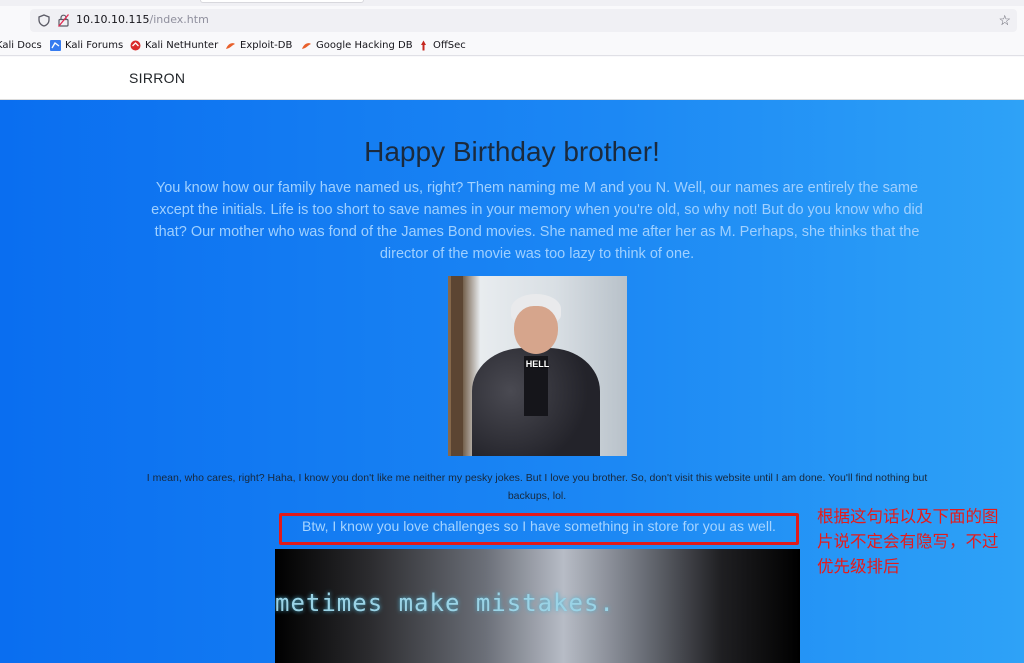 This screenshot has width=1024, height=663. Describe the element at coordinates (266, 45) in the screenshot. I see `bookmark-label: Exploit-DB` at that location.